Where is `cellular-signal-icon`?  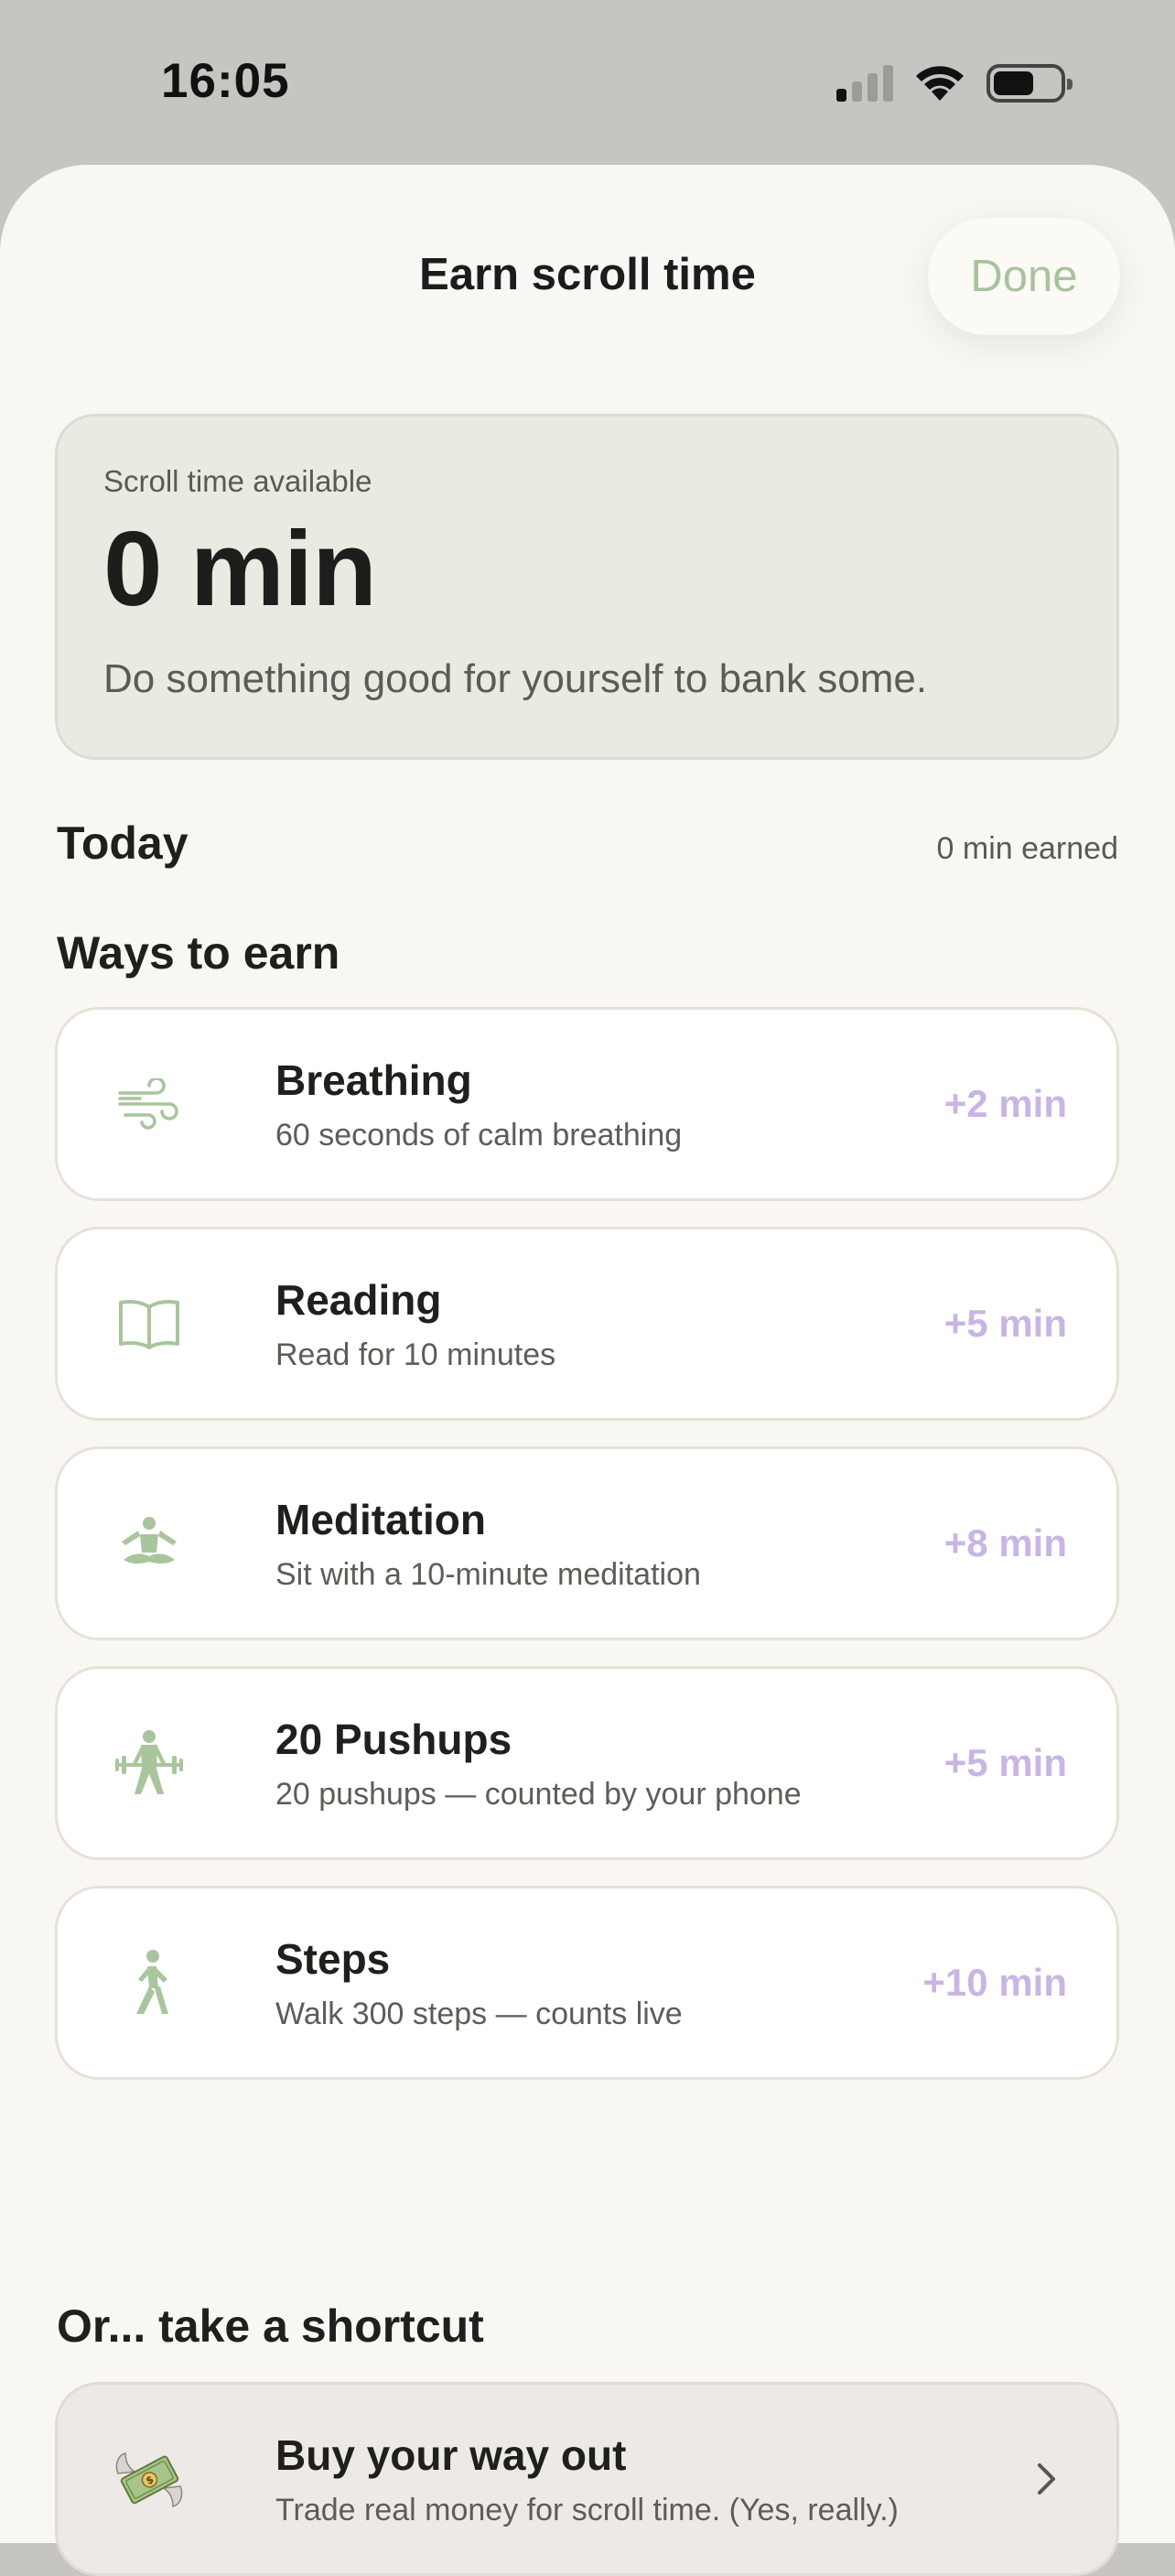 cellular-signal-icon is located at coordinates (864, 84).